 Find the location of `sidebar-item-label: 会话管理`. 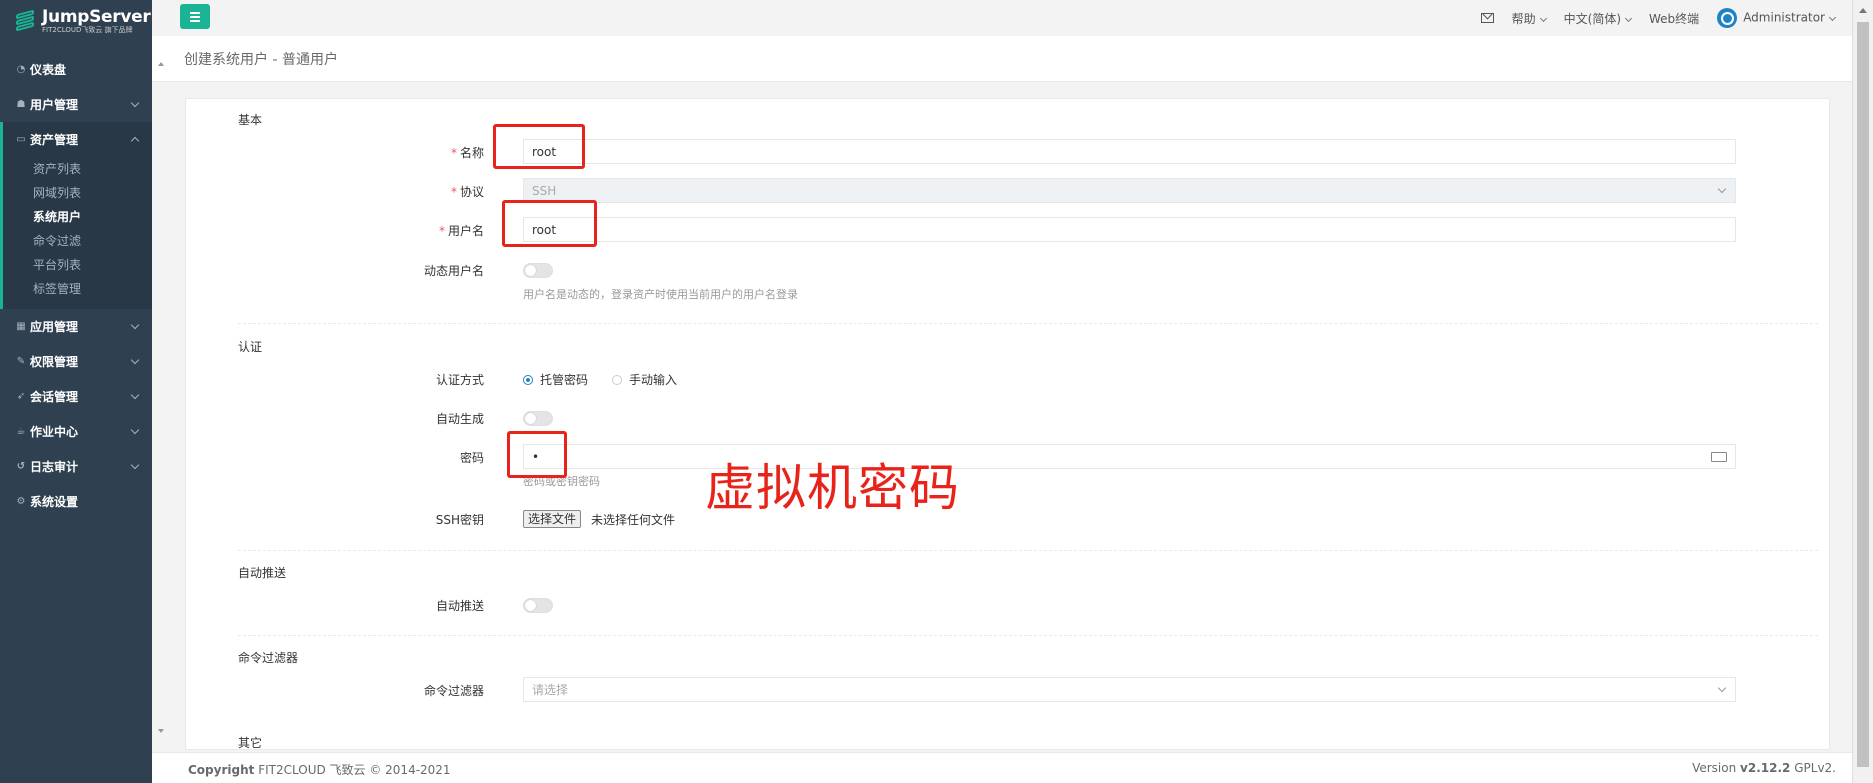

sidebar-item-label: 会话管理 is located at coordinates (54, 397).